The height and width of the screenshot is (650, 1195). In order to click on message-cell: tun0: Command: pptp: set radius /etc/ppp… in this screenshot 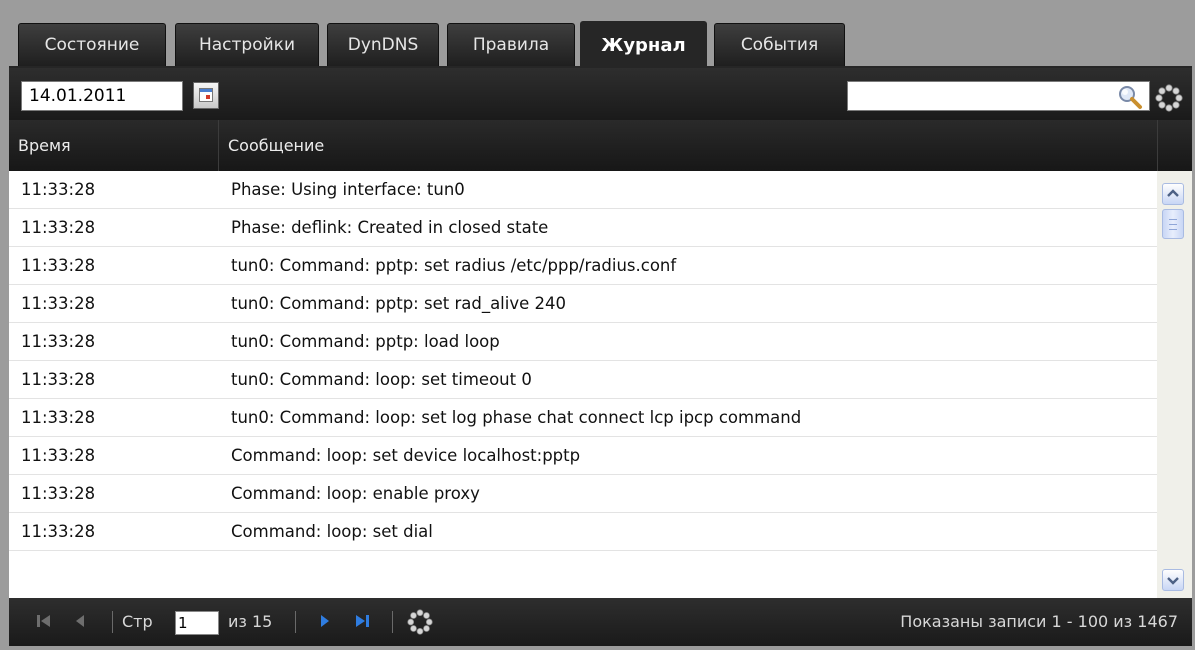, I will do `click(454, 265)`.